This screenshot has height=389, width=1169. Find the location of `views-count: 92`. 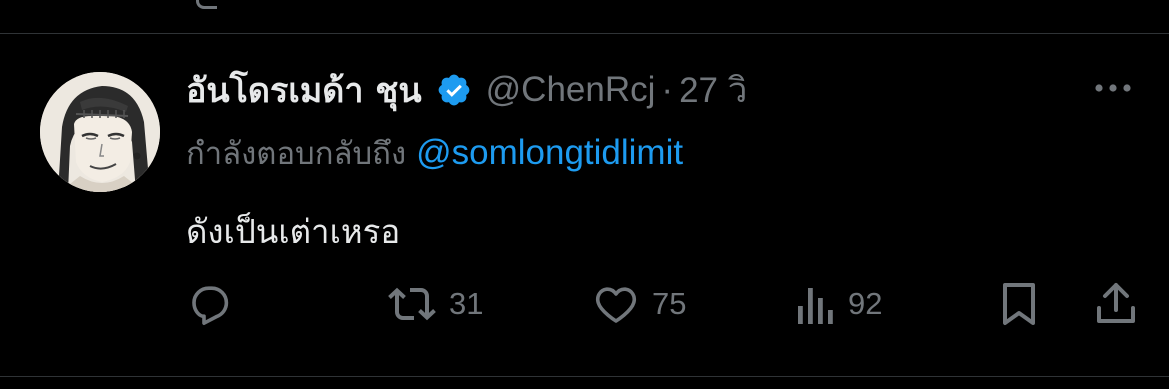

views-count: 92 is located at coordinates (865, 303).